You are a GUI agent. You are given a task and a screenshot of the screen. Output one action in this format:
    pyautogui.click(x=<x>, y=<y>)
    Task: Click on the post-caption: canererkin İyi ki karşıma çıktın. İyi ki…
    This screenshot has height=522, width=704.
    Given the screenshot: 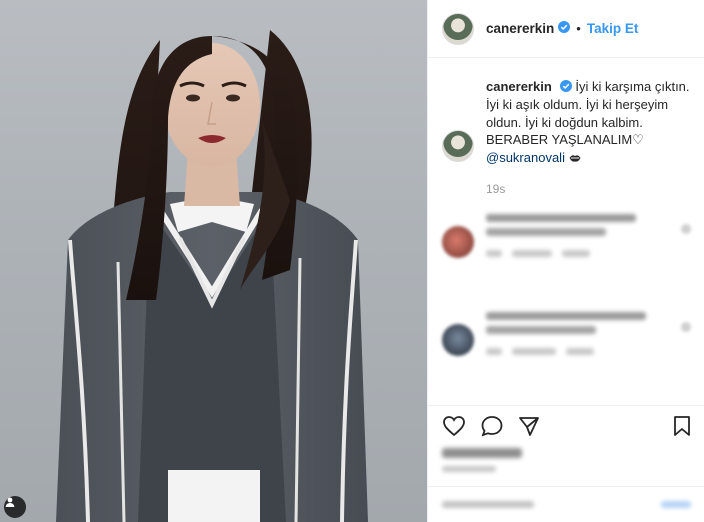 What is the action you would take?
    pyautogui.click(x=566, y=137)
    